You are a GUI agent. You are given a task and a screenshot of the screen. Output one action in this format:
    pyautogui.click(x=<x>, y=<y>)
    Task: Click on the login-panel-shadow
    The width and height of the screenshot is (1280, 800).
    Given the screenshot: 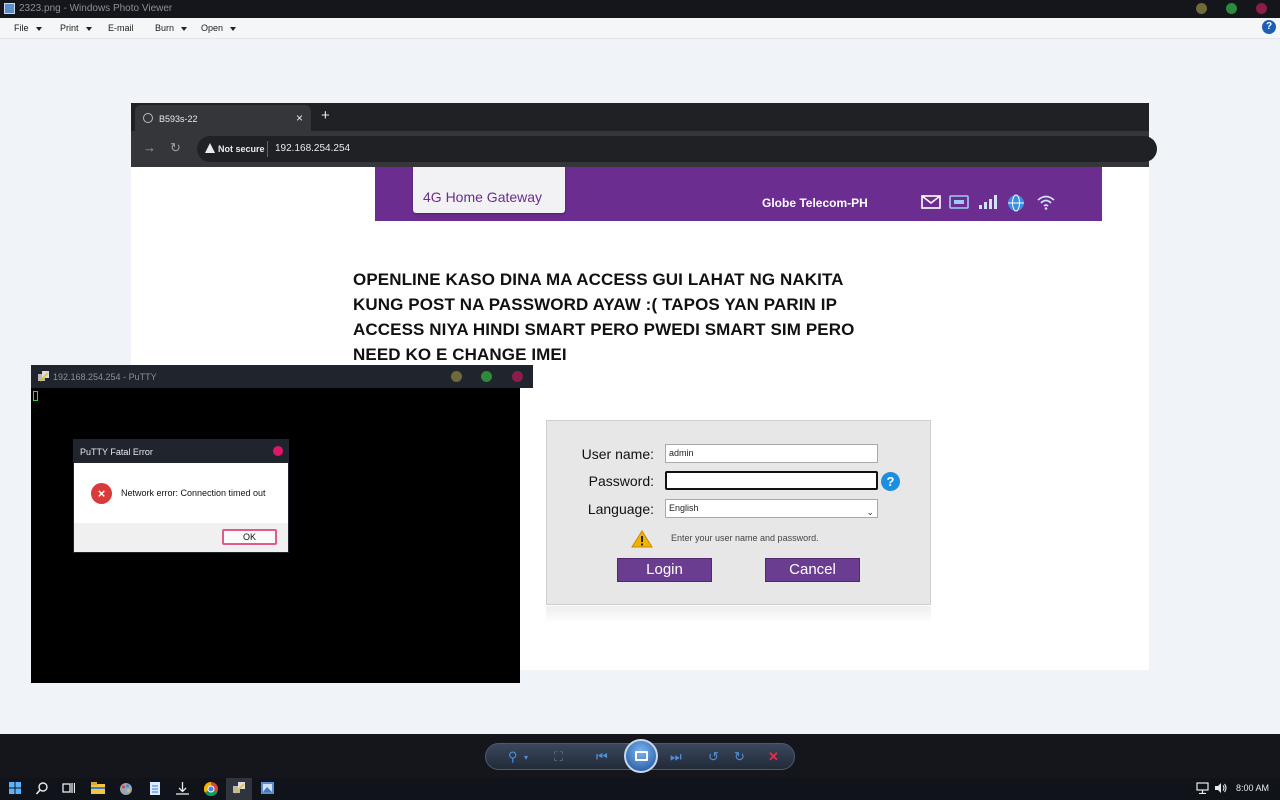 What is the action you would take?
    pyautogui.click(x=738, y=615)
    